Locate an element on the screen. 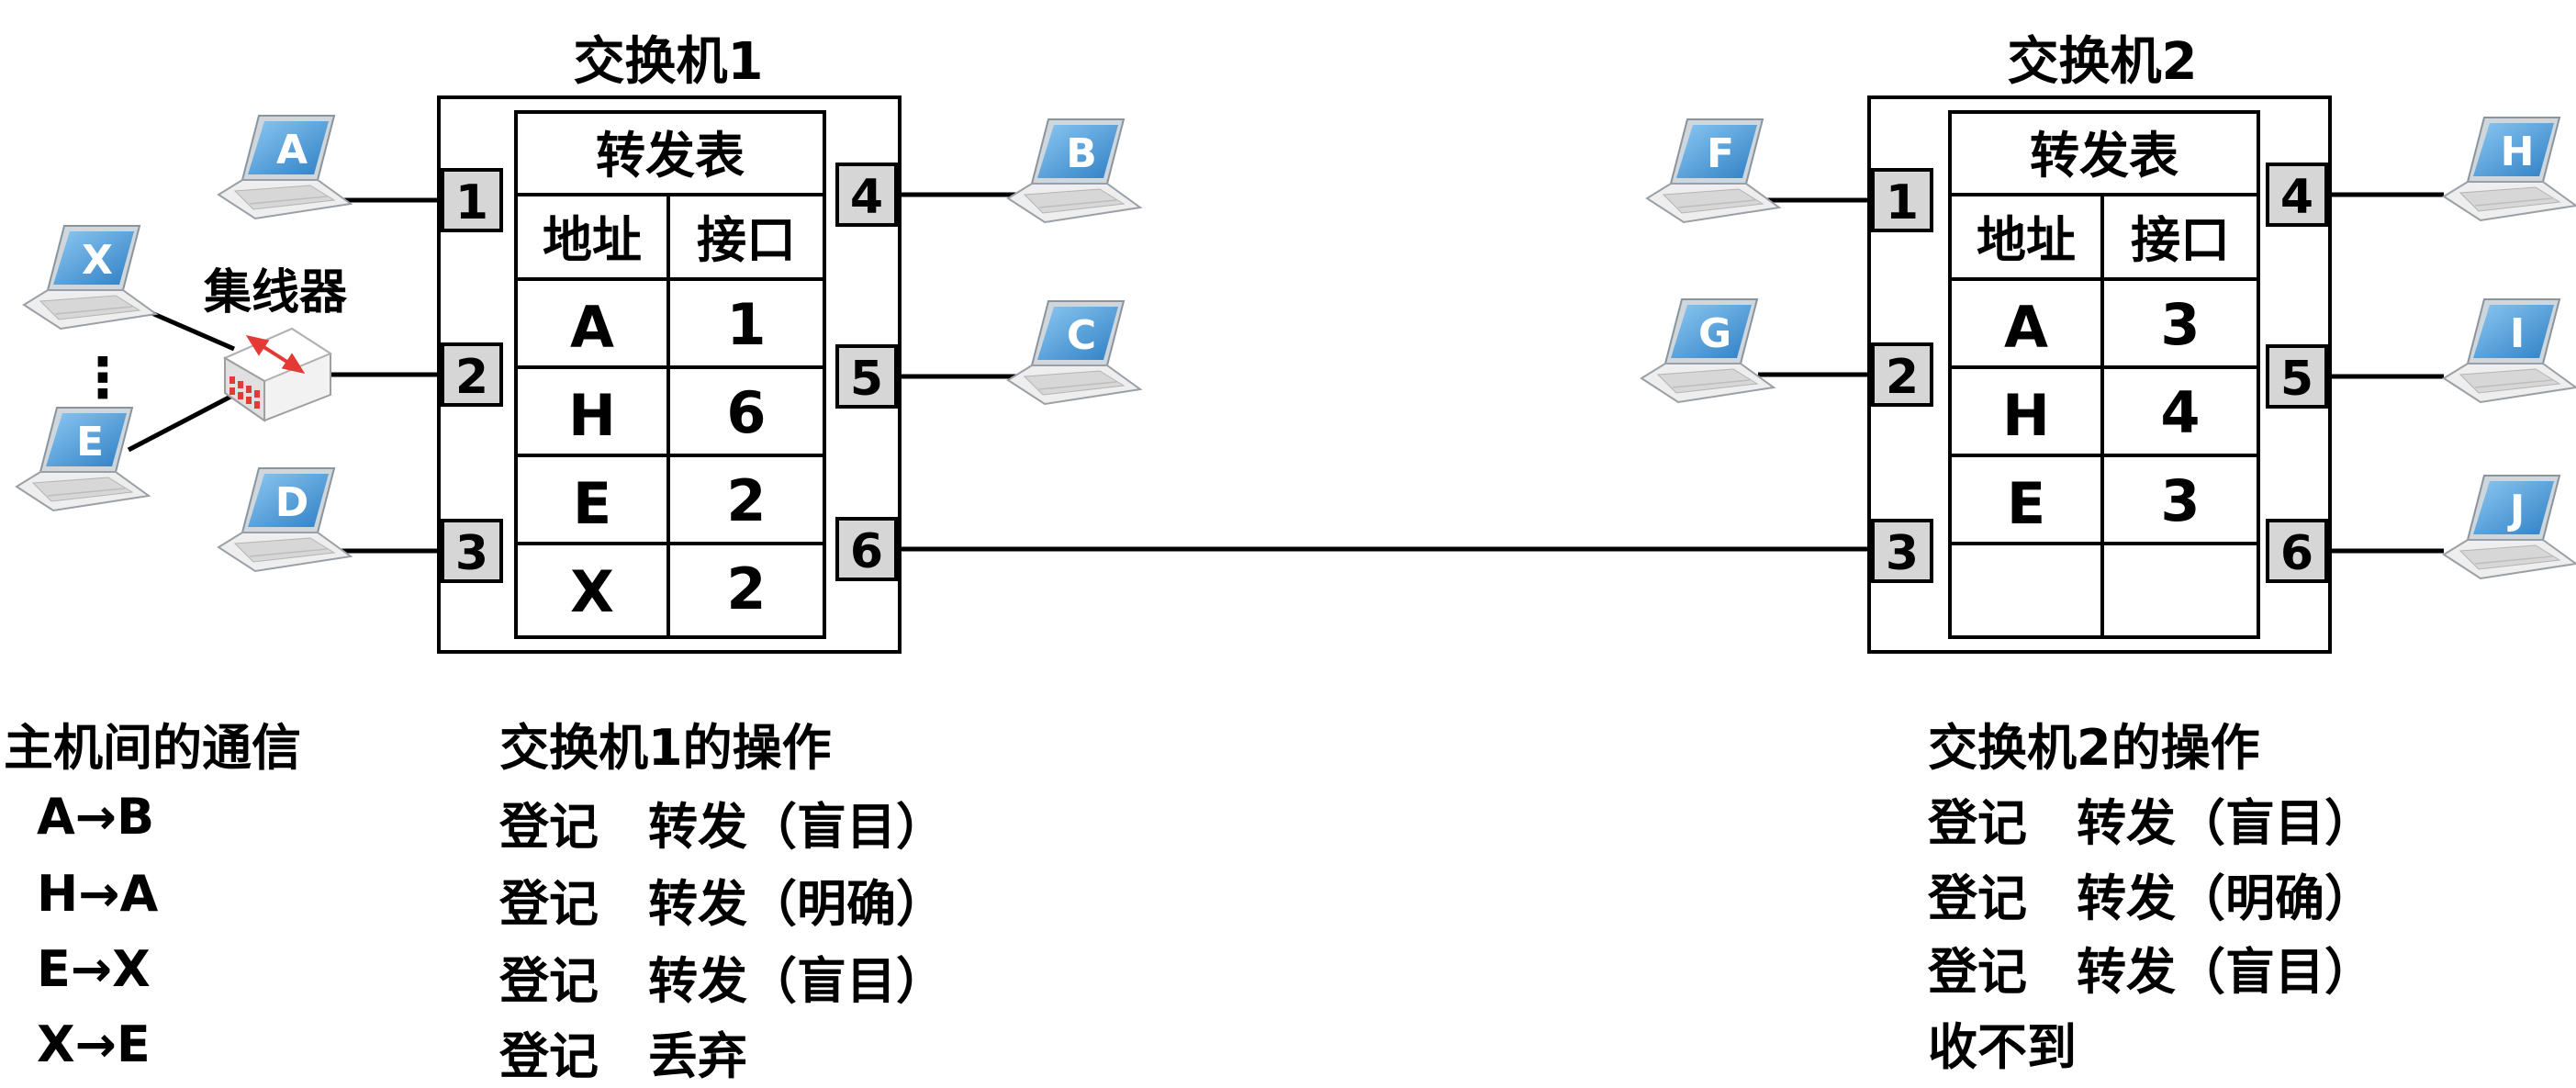 The image size is (2576, 1088). table-cell-port: 6 is located at coordinates (746, 412).